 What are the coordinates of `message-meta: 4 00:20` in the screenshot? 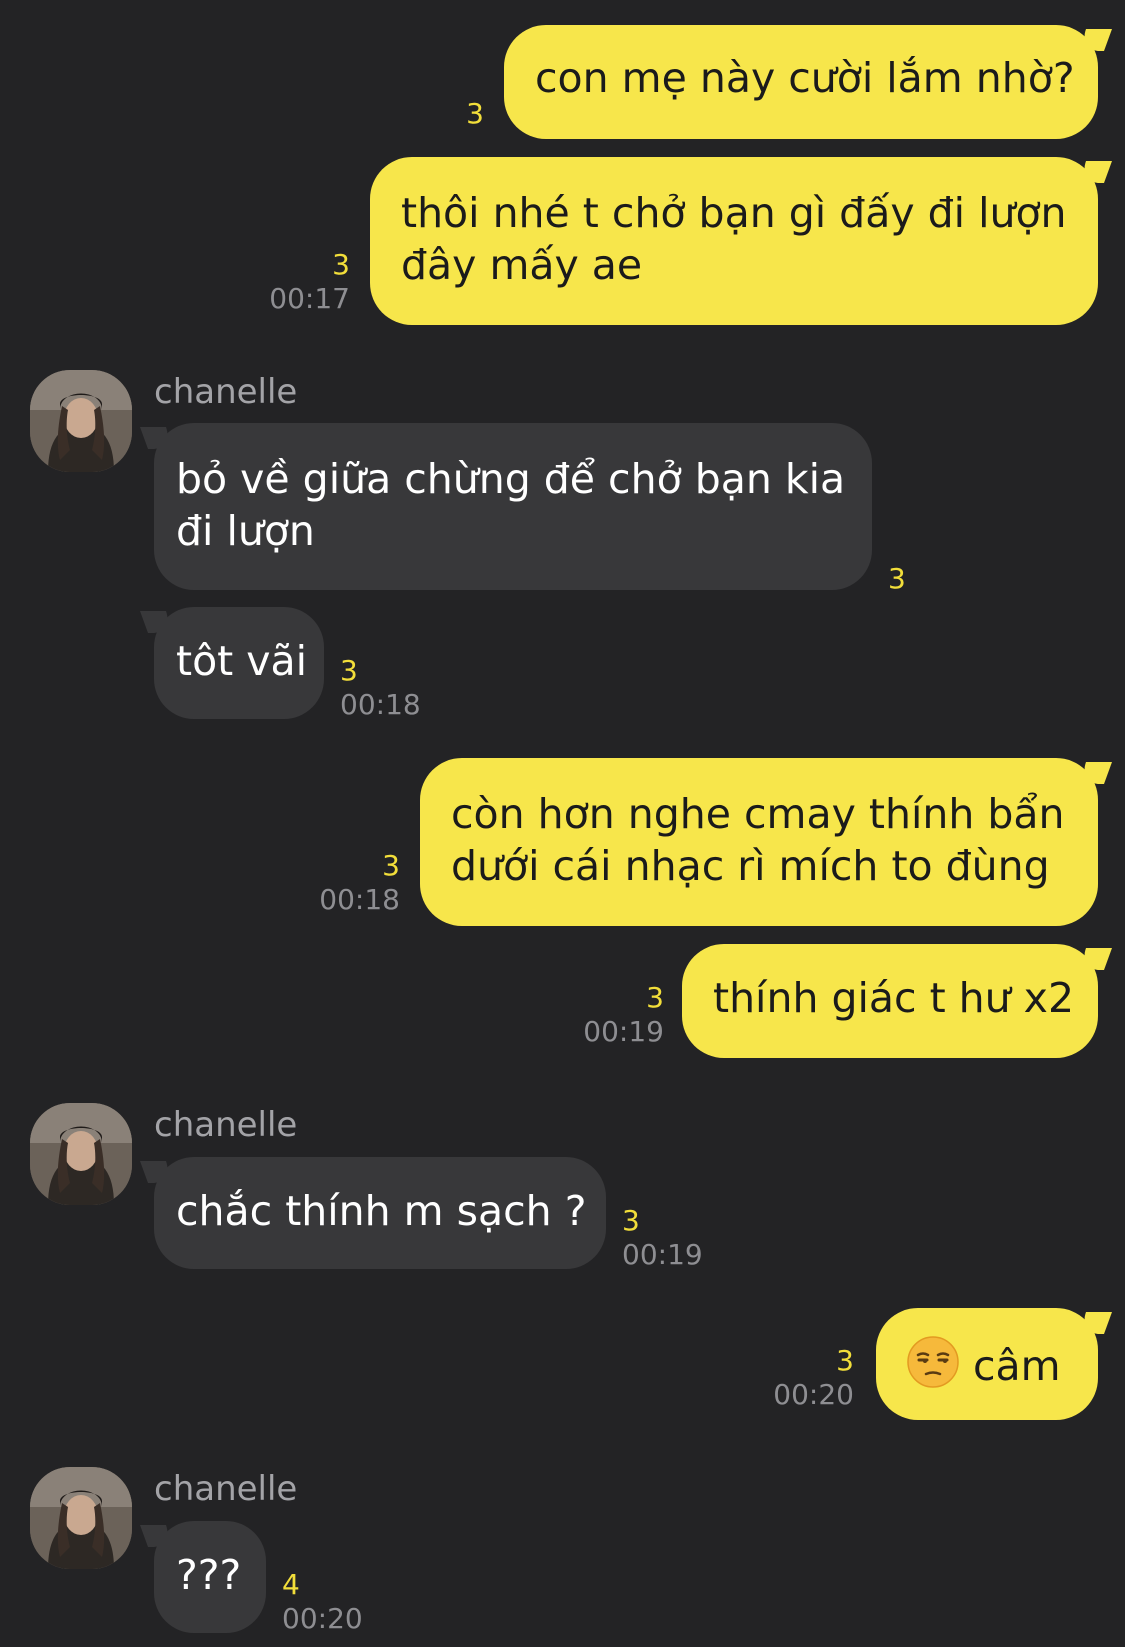 It's located at (342, 1602).